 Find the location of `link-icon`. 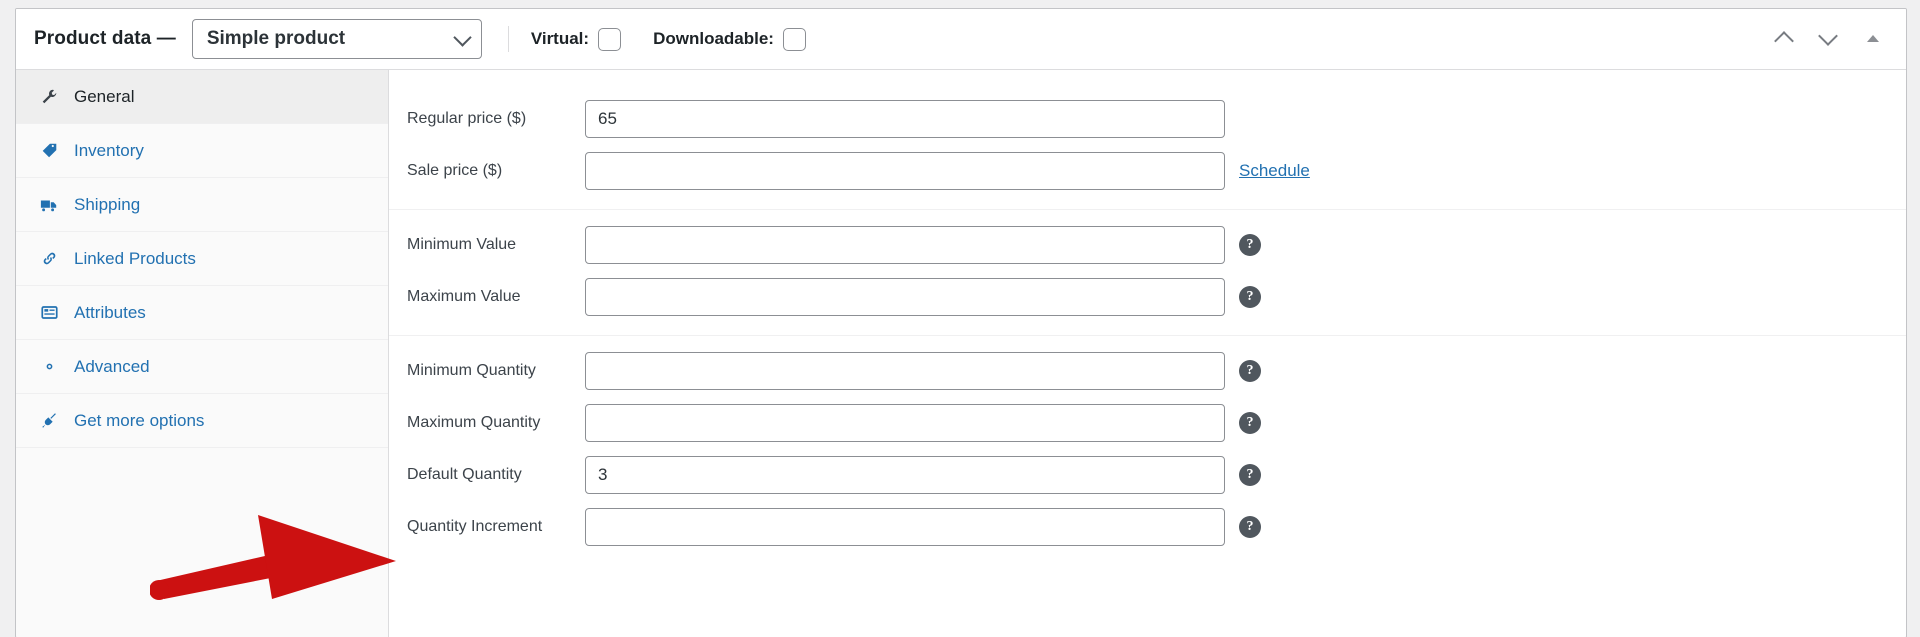

link-icon is located at coordinates (49, 258).